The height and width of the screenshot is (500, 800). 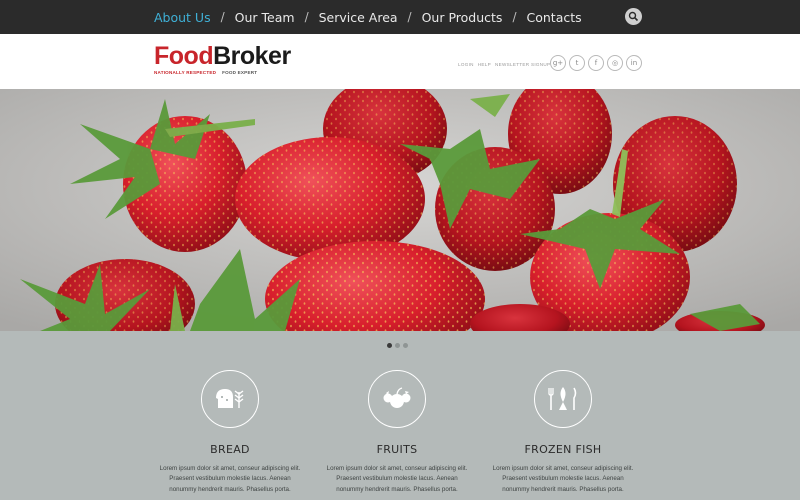 I want to click on facebook-icon: f, so click(x=596, y=63).